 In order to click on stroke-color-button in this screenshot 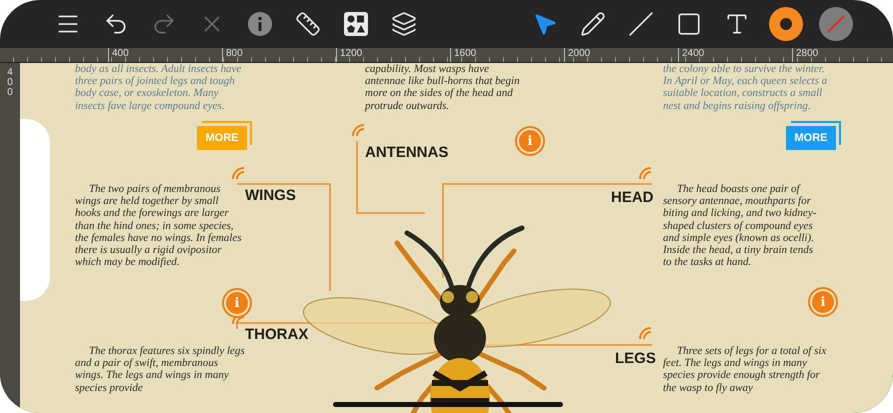, I will do `click(786, 24)`.